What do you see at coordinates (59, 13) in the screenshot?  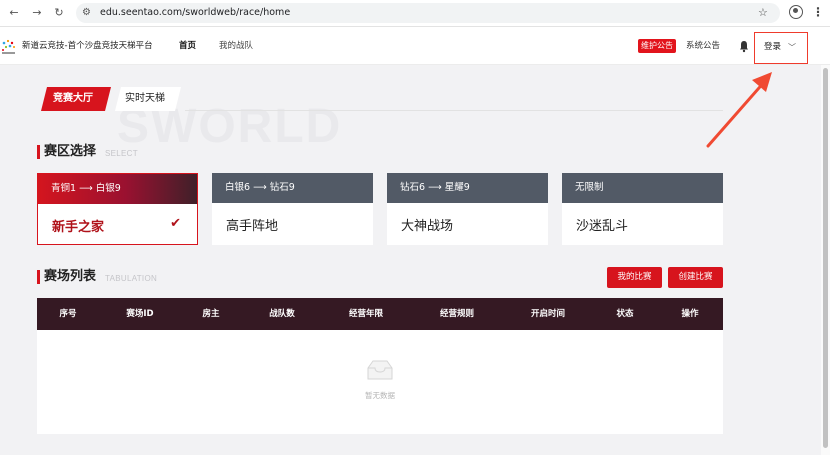 I see `reload-icon: ↻` at bounding box center [59, 13].